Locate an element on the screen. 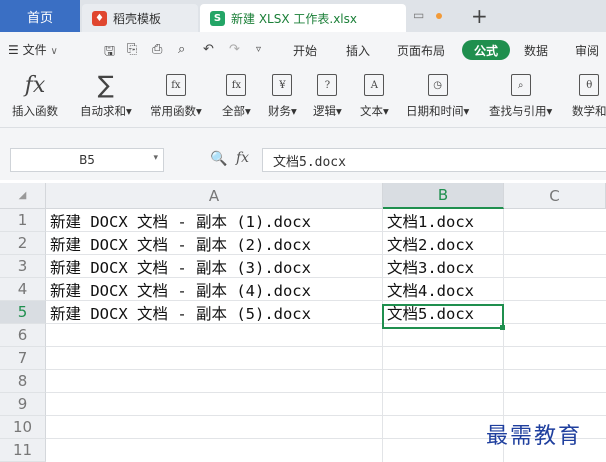 The width and height of the screenshot is (606, 462). column-header-a: A is located at coordinates (214, 196).